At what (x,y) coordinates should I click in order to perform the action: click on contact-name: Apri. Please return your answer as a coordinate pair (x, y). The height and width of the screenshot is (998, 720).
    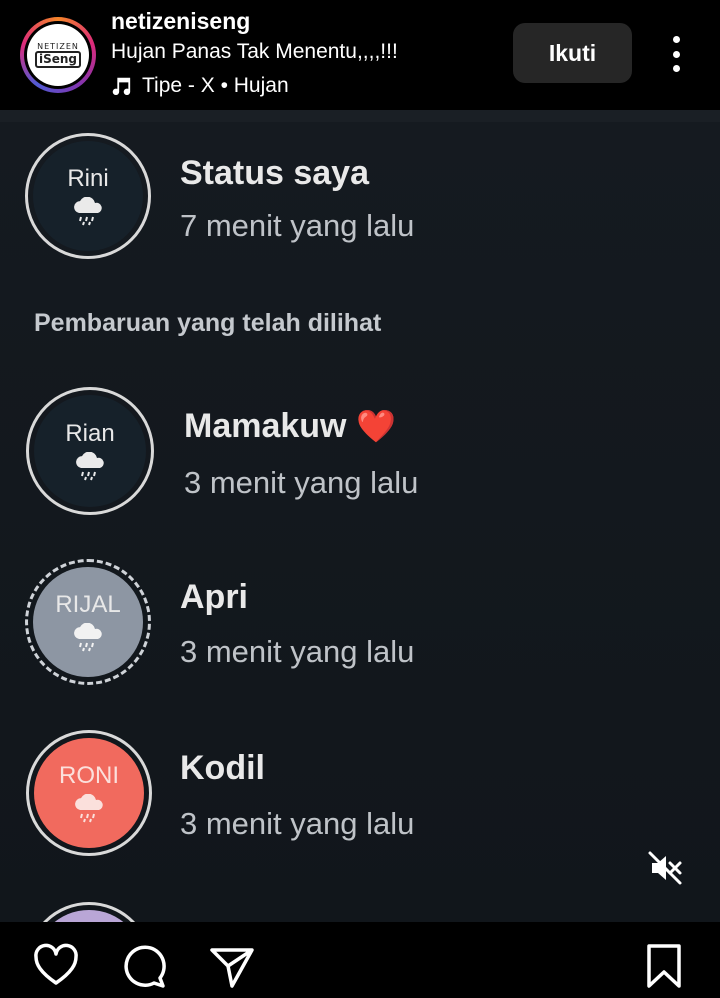
    Looking at the image, I should click on (214, 597).